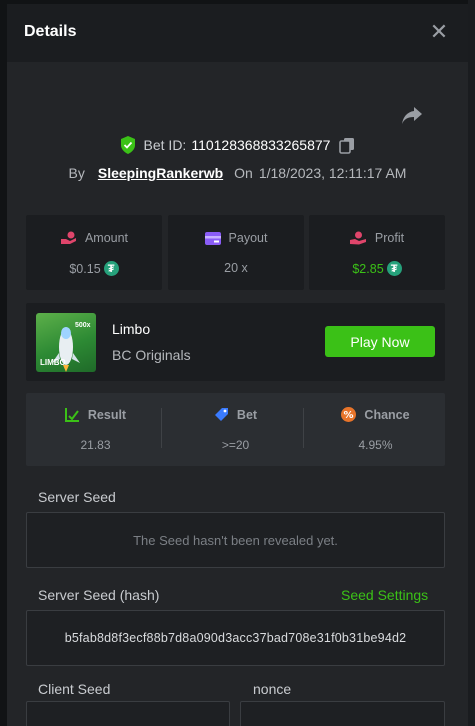 The image size is (475, 726). Describe the element at coordinates (235, 540) in the screenshot. I see `server-seed-field: The Seed hasn't been revealed yet.` at that location.